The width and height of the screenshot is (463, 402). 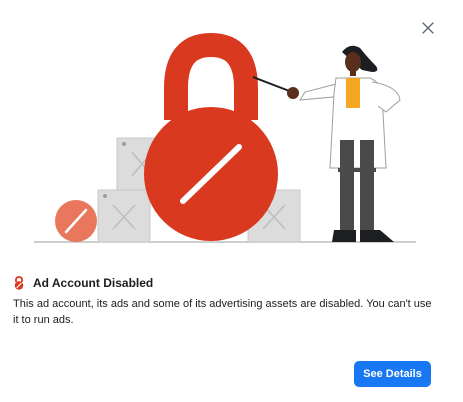 I want to click on see-details-button: See Details, so click(x=392, y=374).